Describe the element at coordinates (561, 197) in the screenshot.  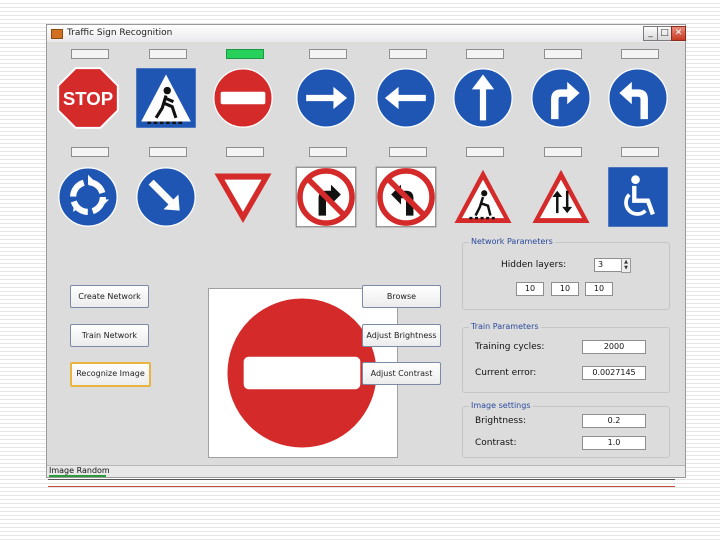
I see `two-way-traffic-sign` at that location.